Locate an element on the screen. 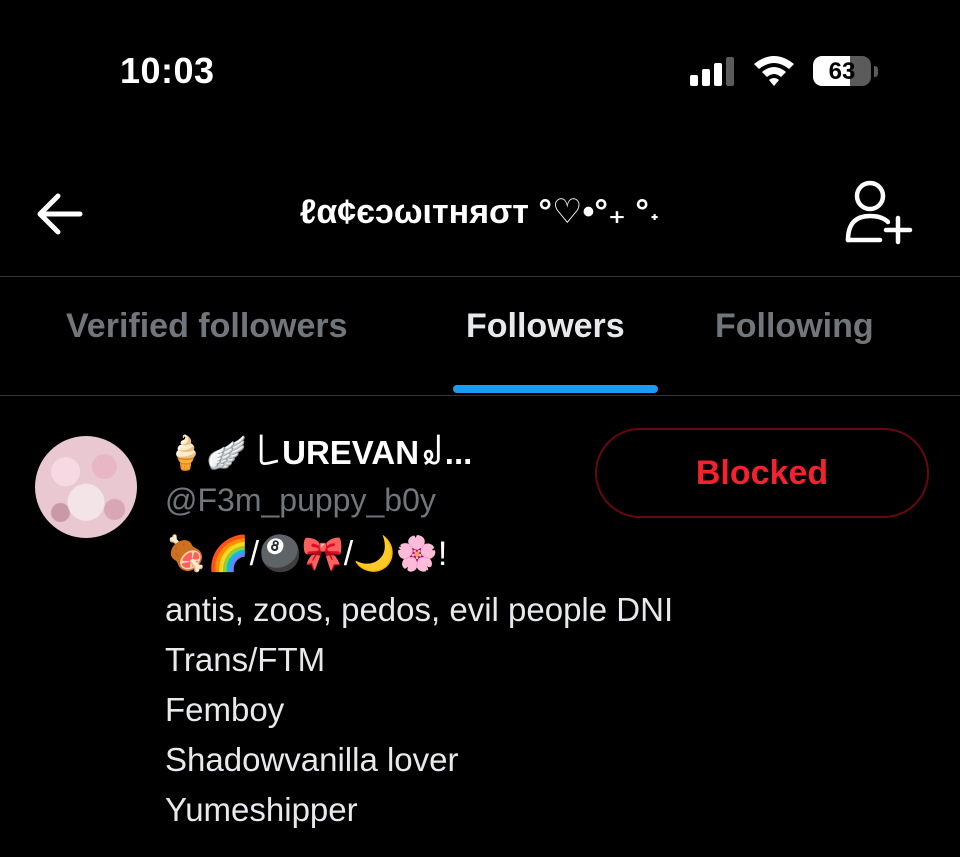 The height and width of the screenshot is (857, 960). bio-line: Shadowvanilla lover is located at coordinates (312, 759).